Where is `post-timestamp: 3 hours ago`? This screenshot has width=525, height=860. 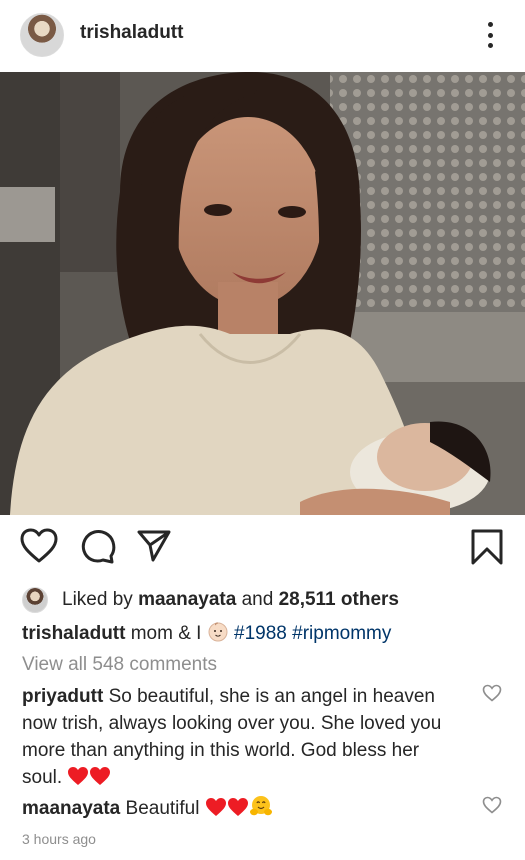
post-timestamp: 3 hours ago is located at coordinates (59, 839).